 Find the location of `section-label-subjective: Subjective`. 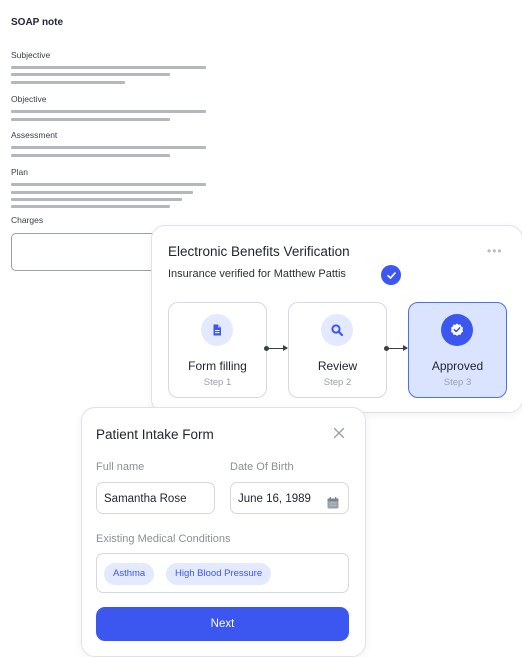

section-label-subjective: Subjective is located at coordinates (31, 55).